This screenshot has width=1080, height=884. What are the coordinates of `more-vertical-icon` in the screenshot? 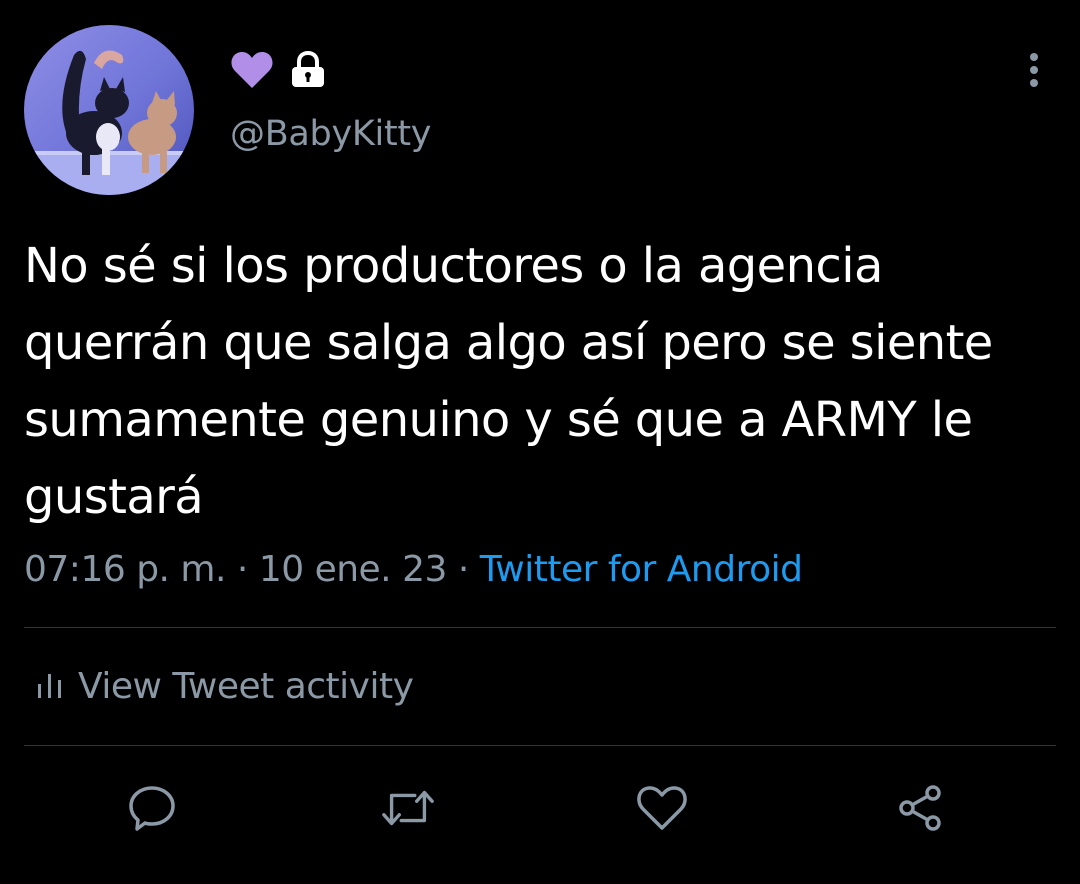 It's located at (1034, 70).